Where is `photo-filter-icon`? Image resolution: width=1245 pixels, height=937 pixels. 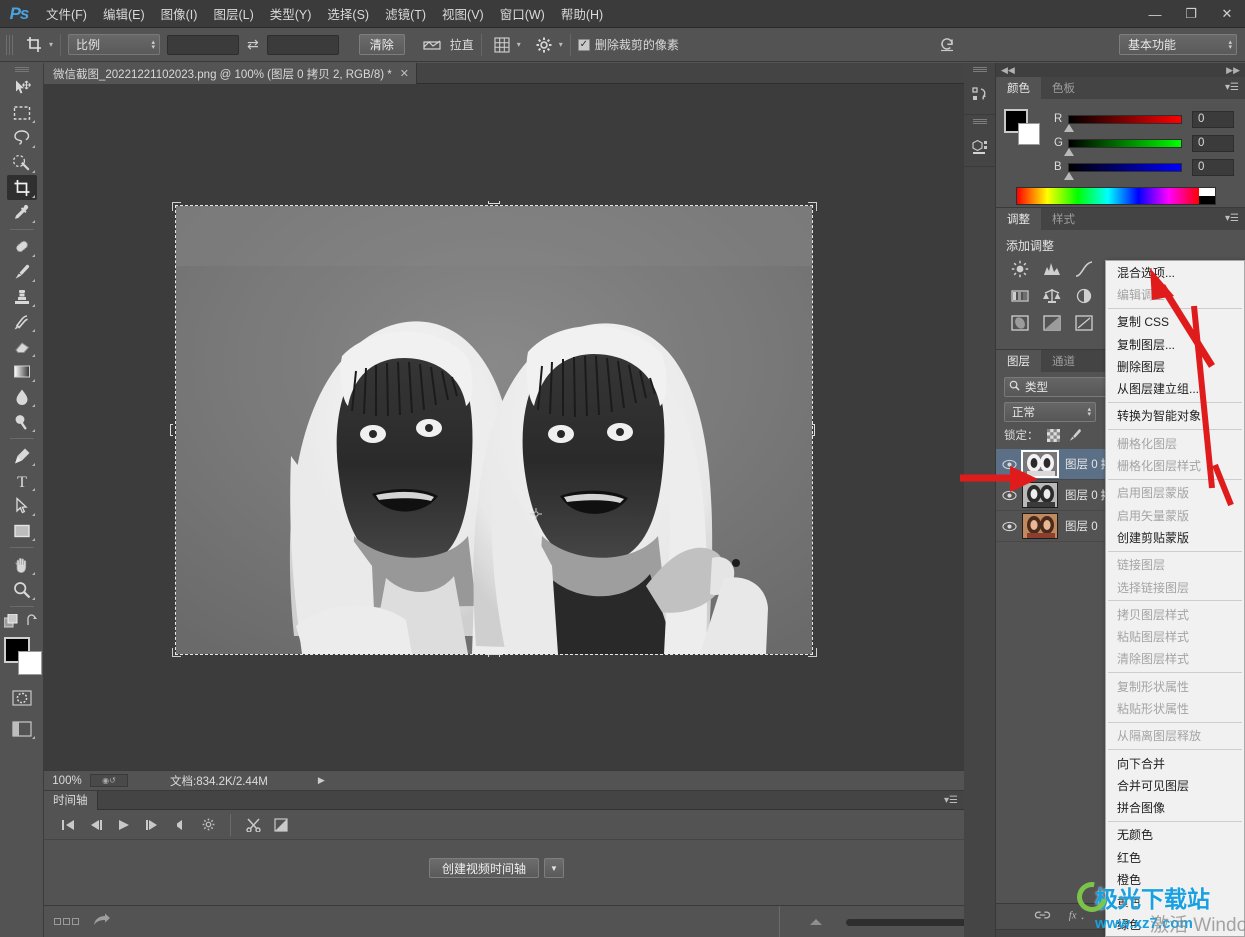 photo-filter-icon is located at coordinates (1084, 323).